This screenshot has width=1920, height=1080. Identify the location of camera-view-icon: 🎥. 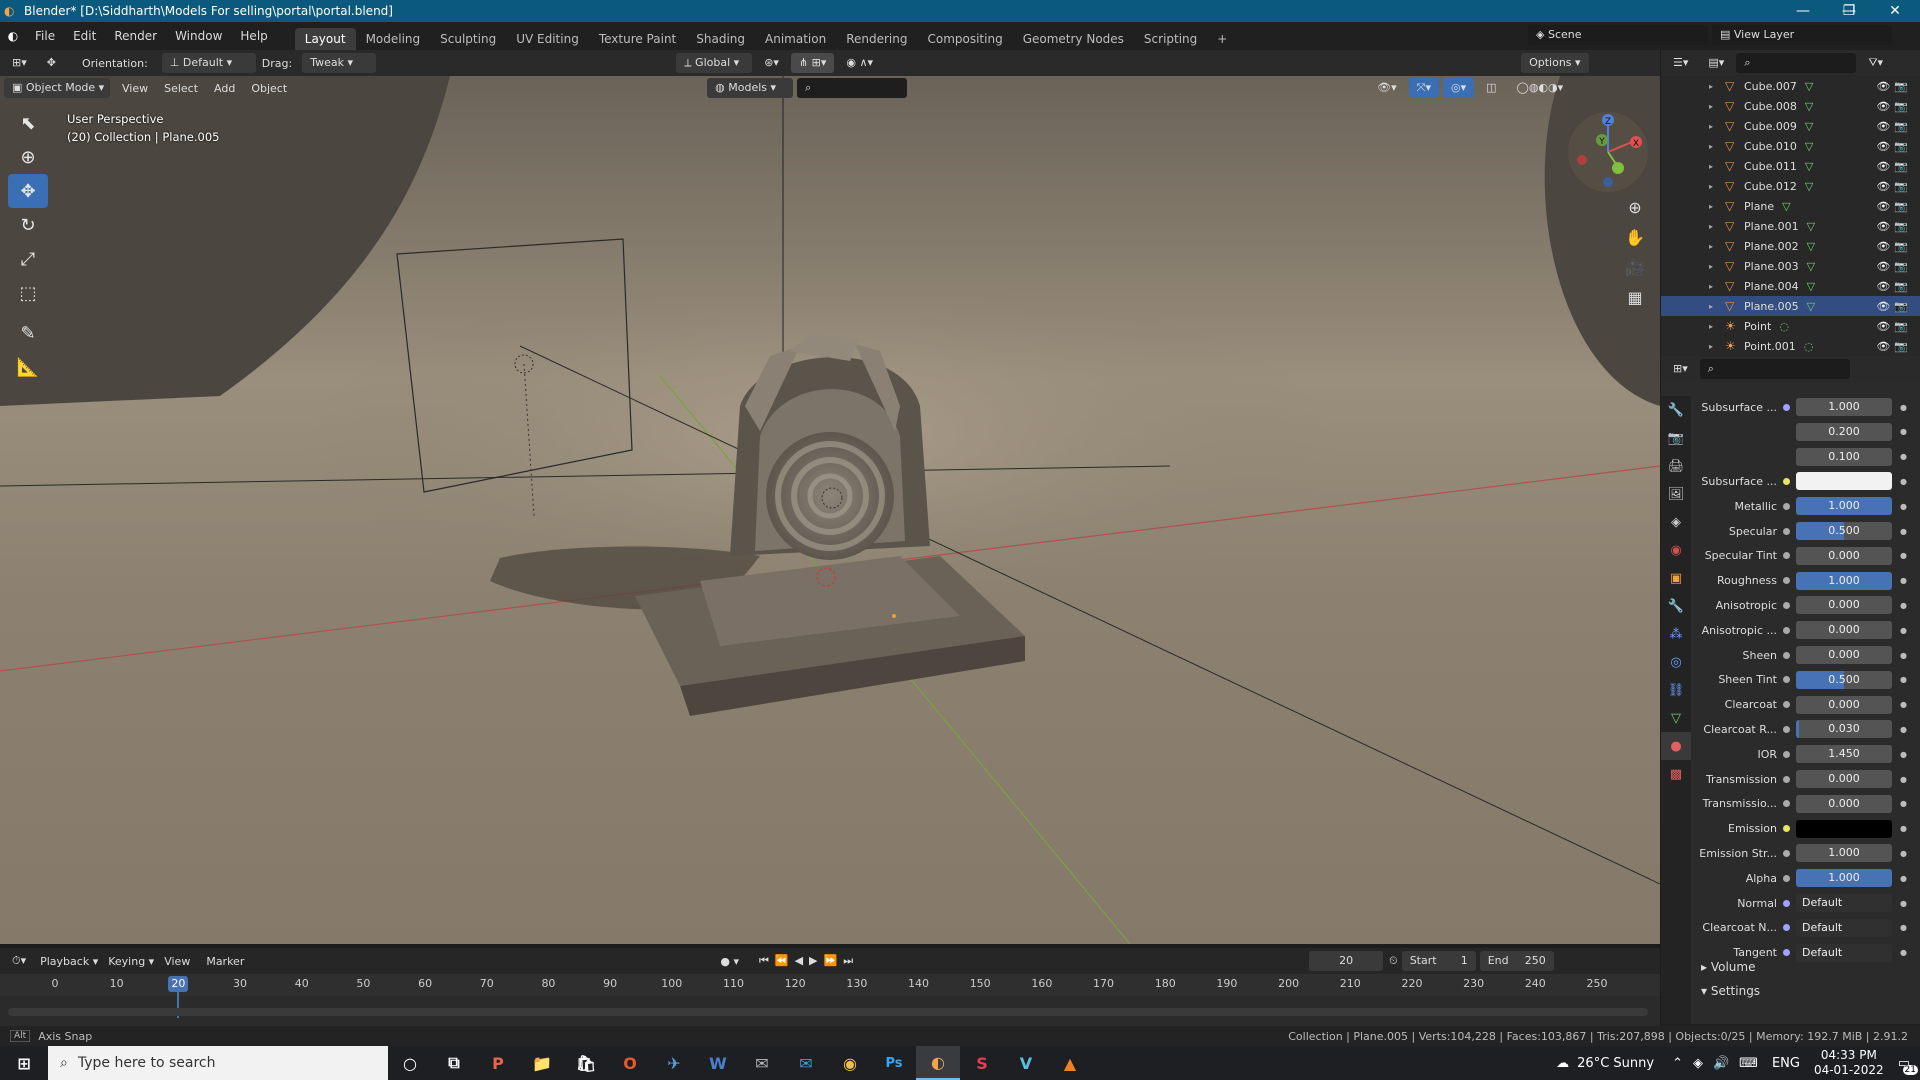
(1635, 267).